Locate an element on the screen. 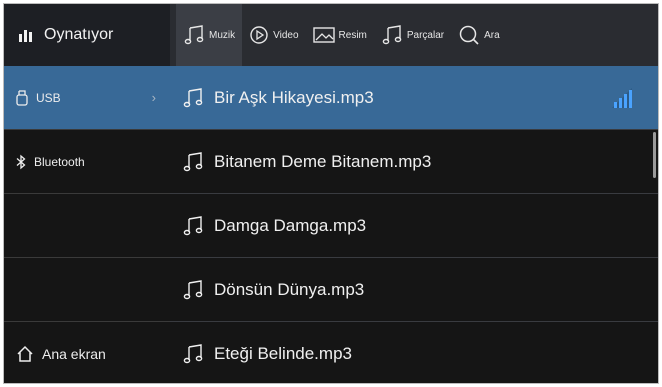 Image resolution: width=662 pixels, height=387 pixels. file-row: Bitanem Deme Bitanem.mp3 is located at coordinates (414, 162).